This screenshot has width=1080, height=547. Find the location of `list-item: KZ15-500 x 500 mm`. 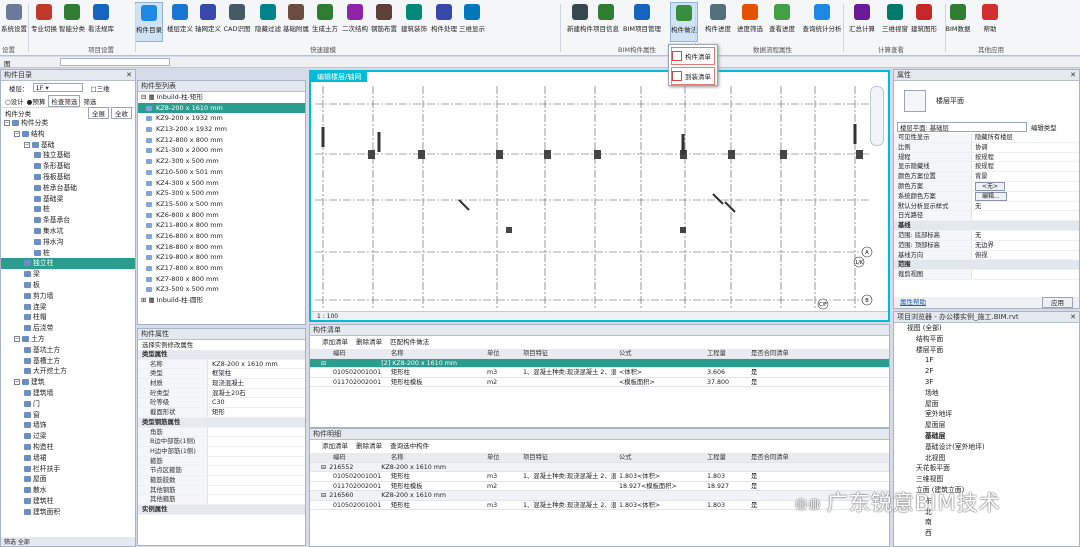

list-item: KZ15-500 x 500 mm is located at coordinates (221, 204).